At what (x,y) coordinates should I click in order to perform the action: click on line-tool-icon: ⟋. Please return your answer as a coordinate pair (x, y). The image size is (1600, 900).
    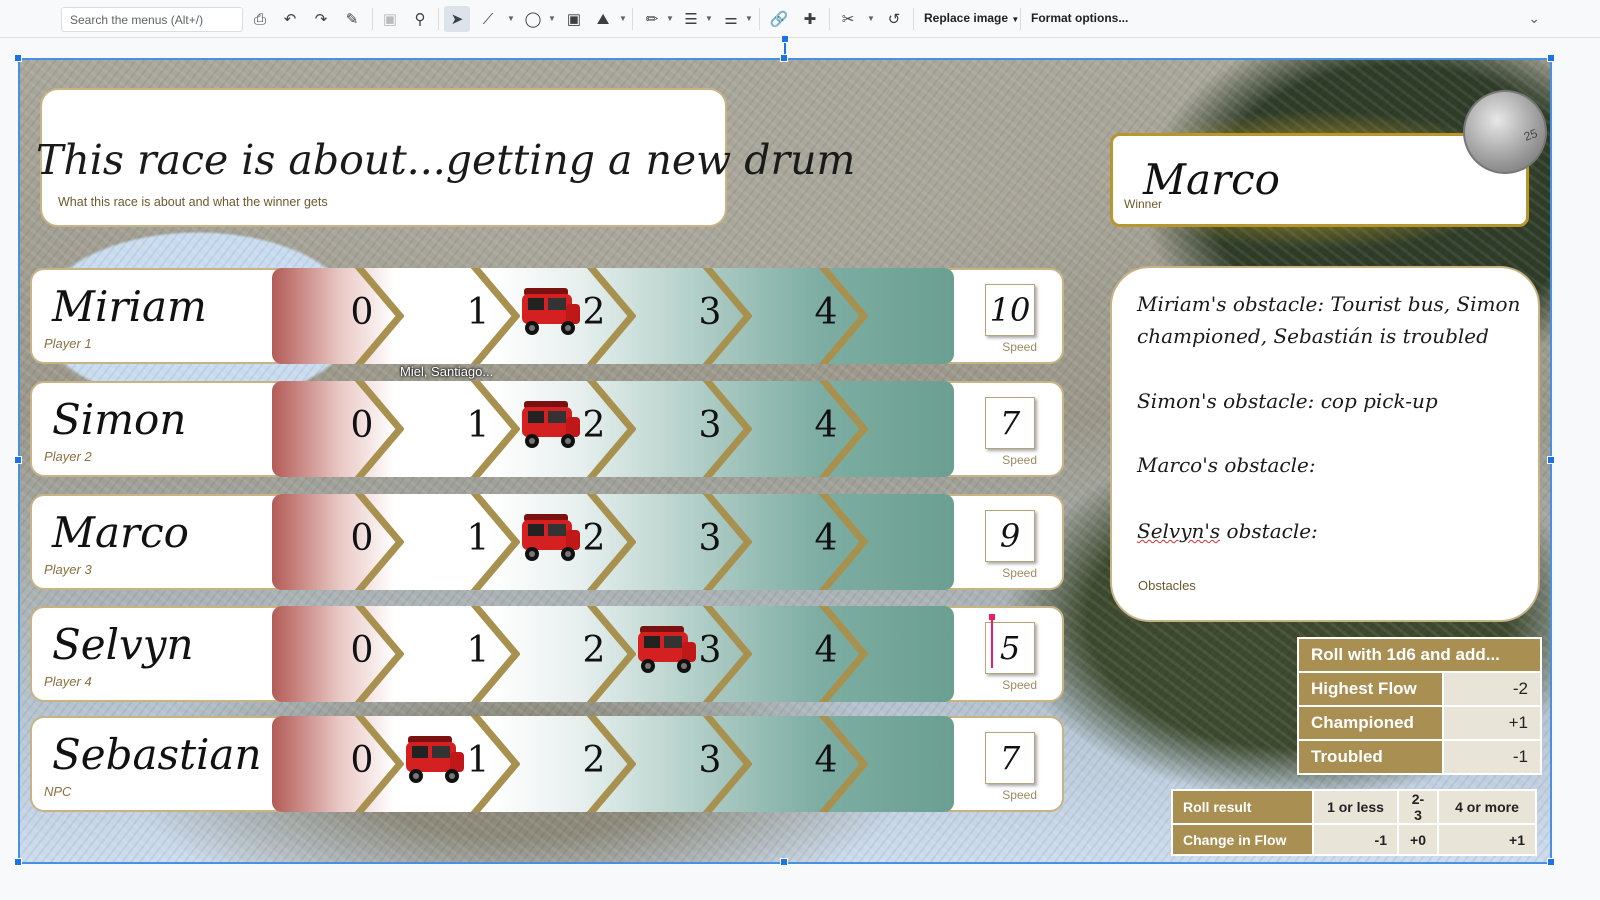
    Looking at the image, I should click on (488, 19).